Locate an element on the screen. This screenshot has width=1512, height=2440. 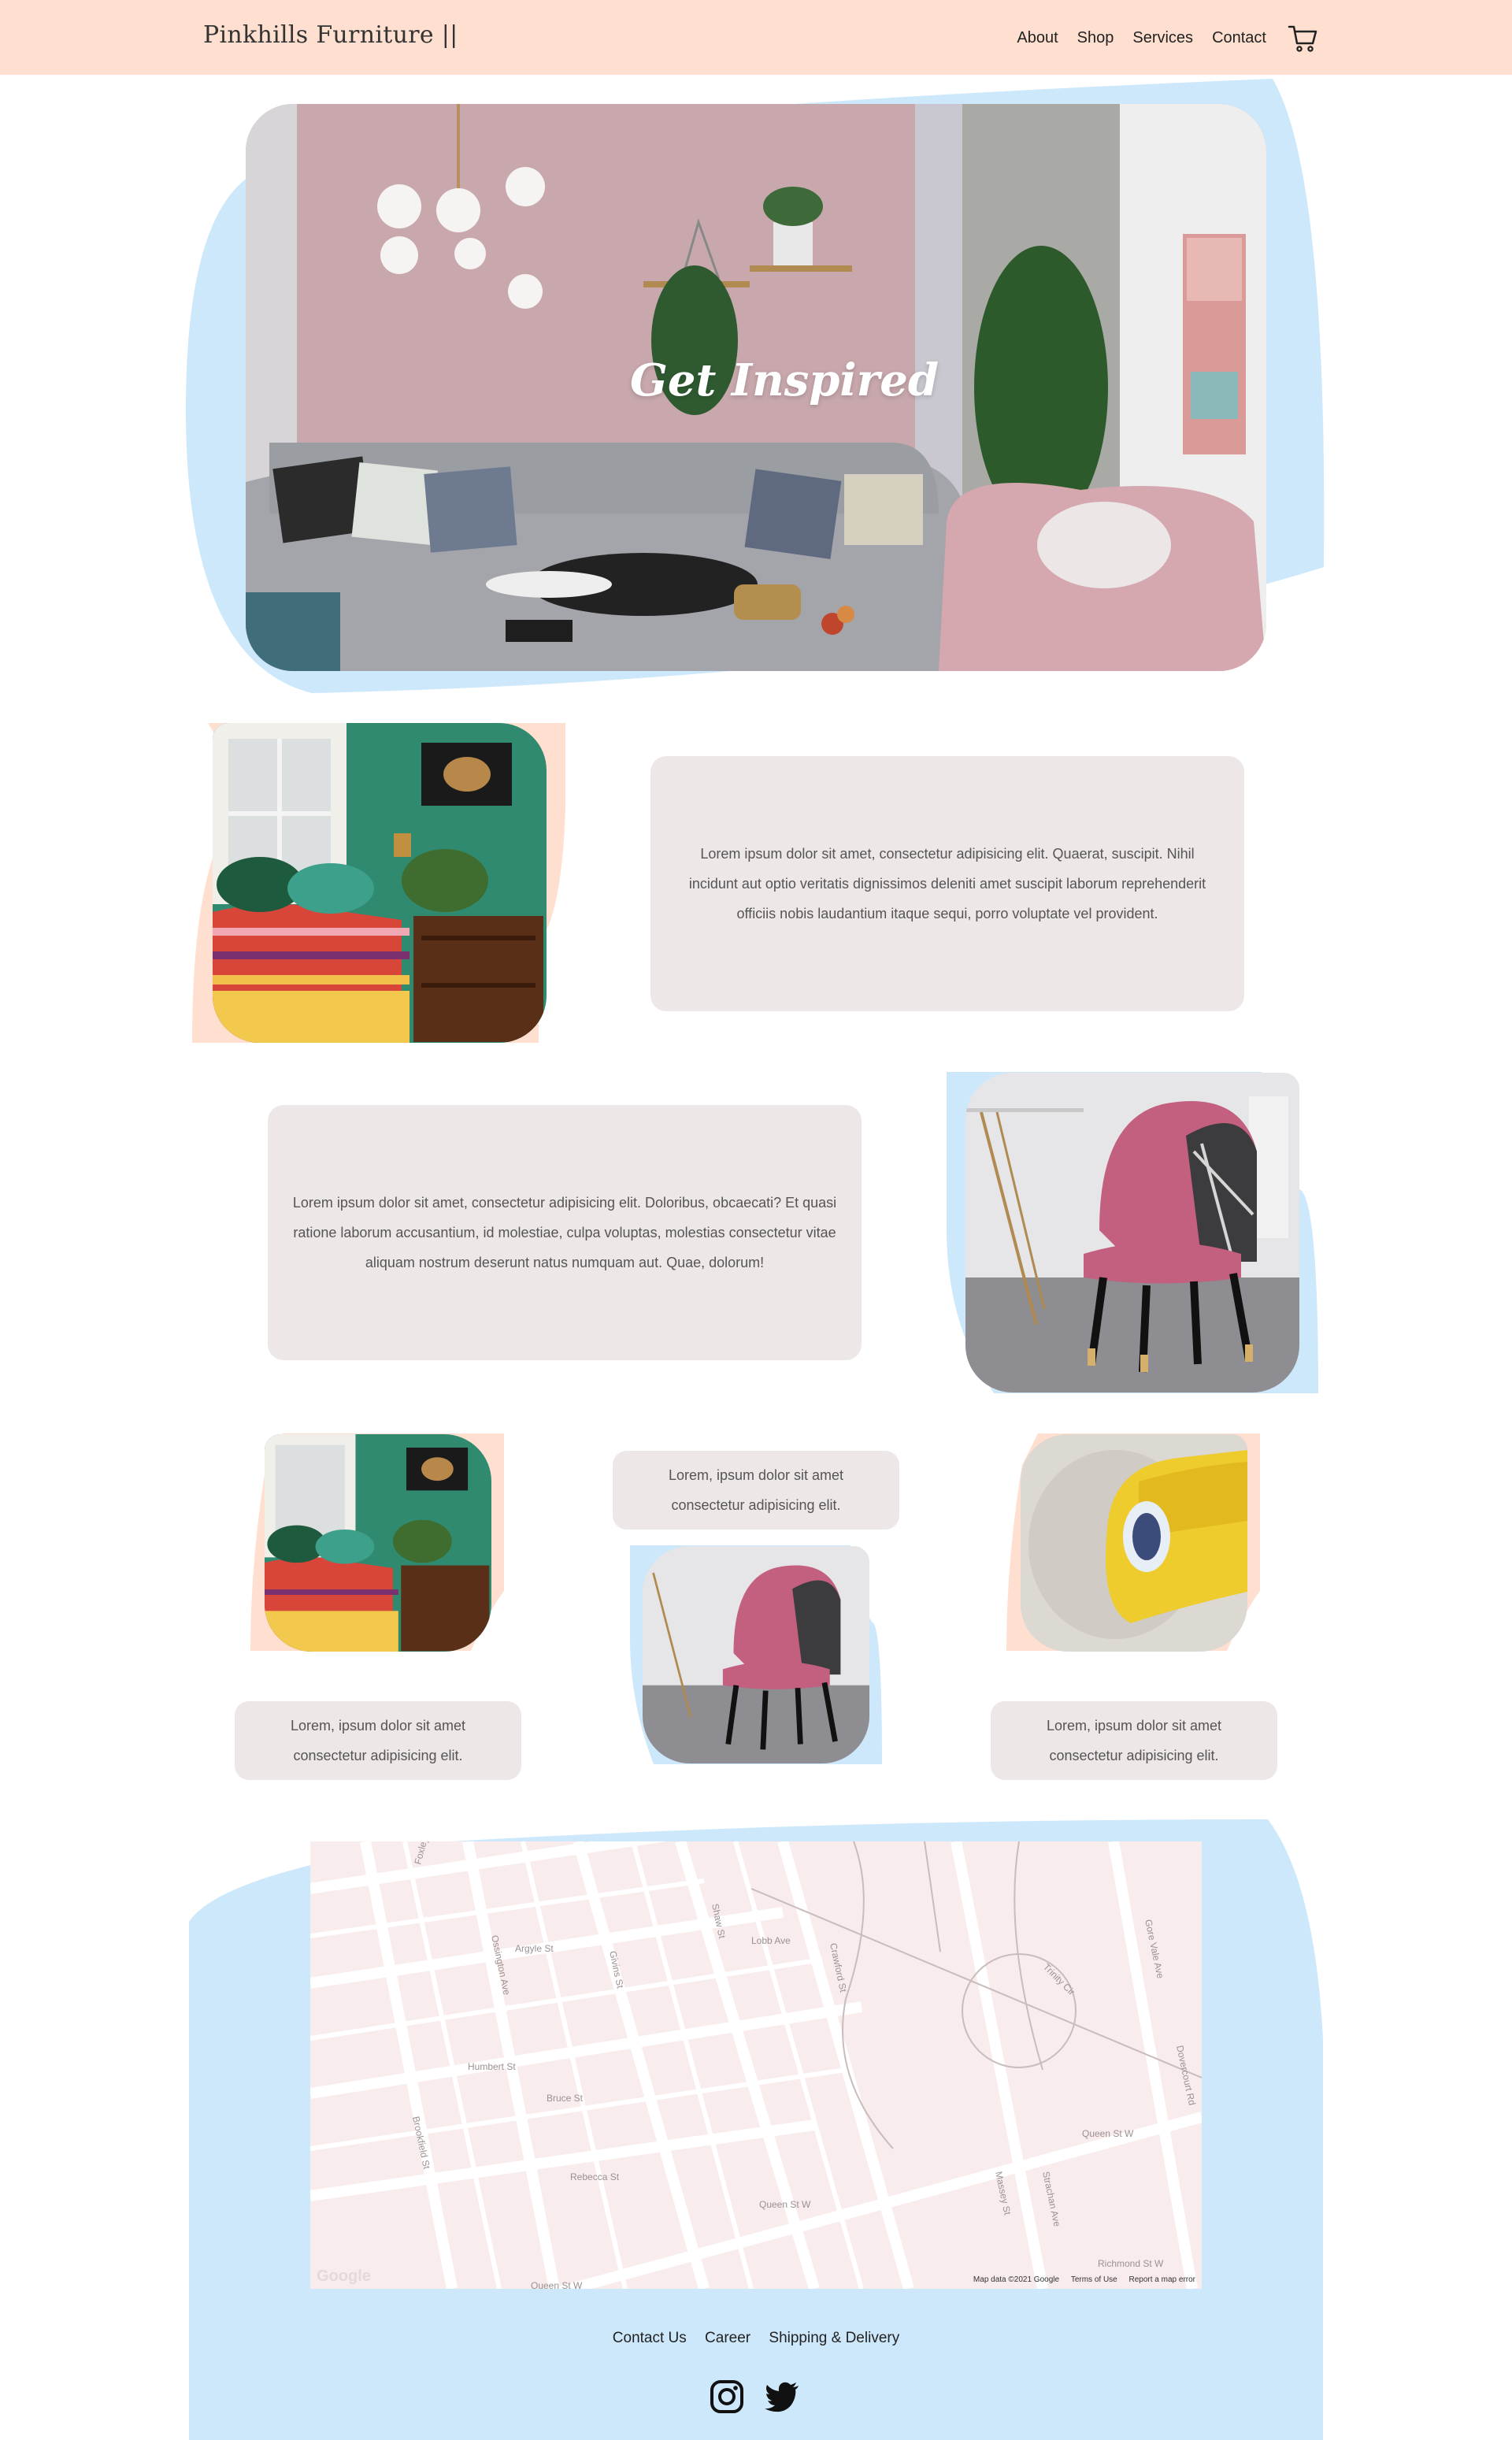
nav-contact: Contact is located at coordinates (1239, 38).